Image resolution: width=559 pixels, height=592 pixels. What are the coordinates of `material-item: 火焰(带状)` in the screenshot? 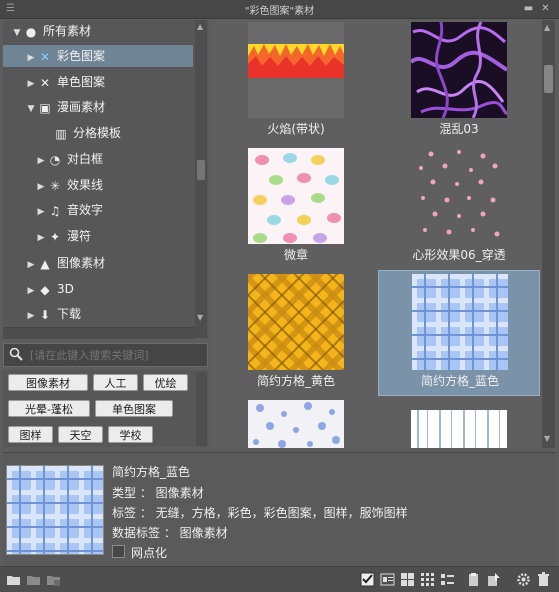 It's located at (296, 83).